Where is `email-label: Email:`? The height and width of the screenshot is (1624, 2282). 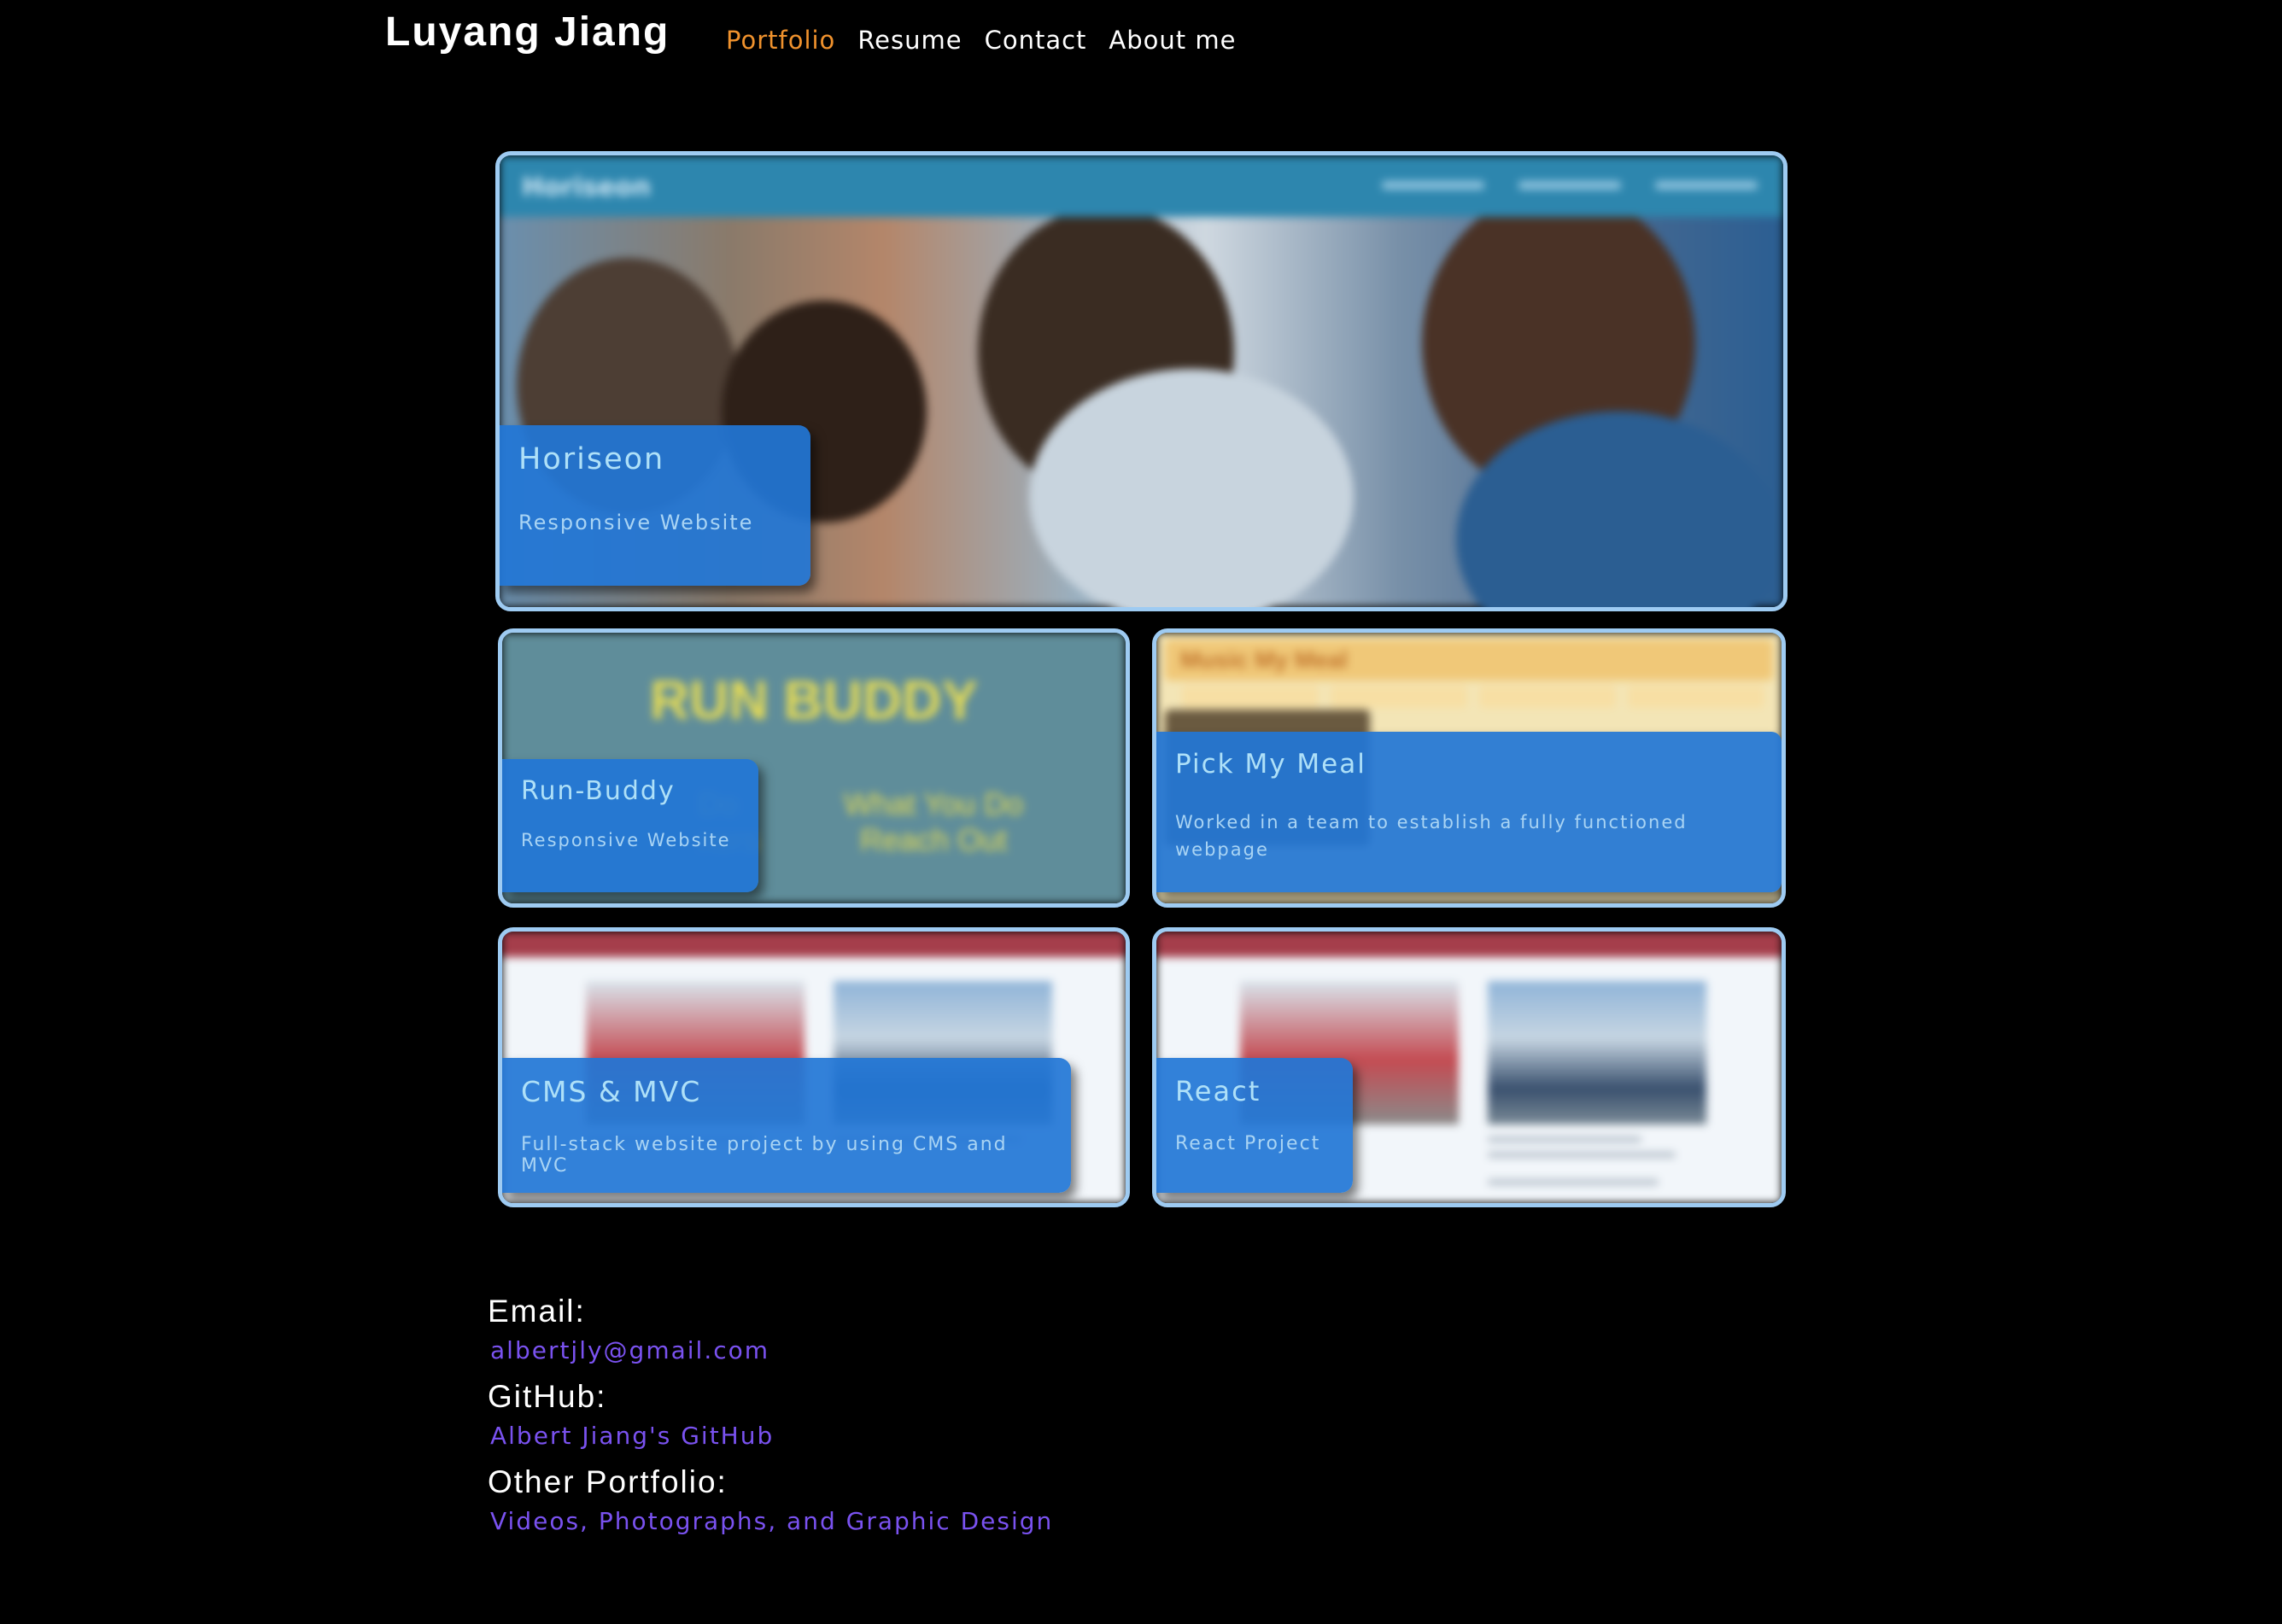 email-label: Email: is located at coordinates (537, 1311).